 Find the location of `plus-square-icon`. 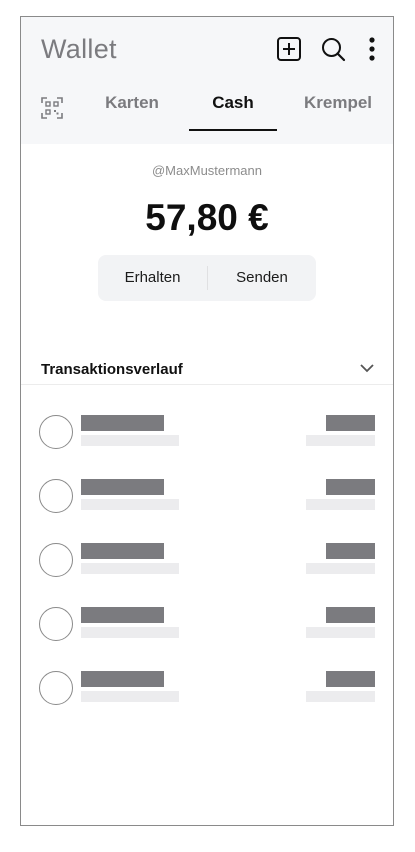

plus-square-icon is located at coordinates (289, 49).